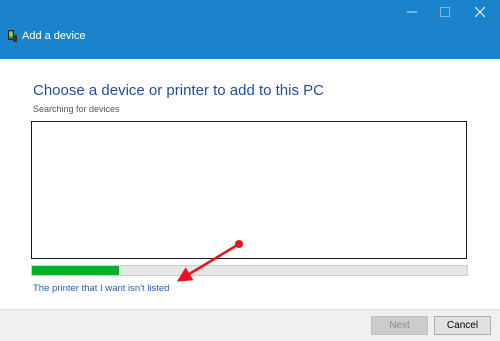  What do you see at coordinates (76, 109) in the screenshot?
I see `search-status: Searching for devices` at bounding box center [76, 109].